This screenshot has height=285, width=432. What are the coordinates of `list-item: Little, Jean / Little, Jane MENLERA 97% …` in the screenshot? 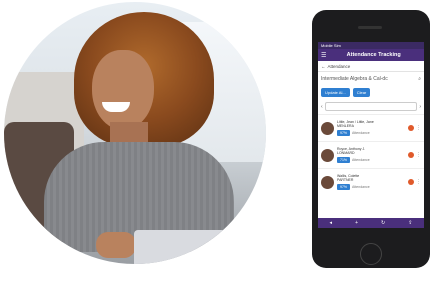 It's located at (371, 127).